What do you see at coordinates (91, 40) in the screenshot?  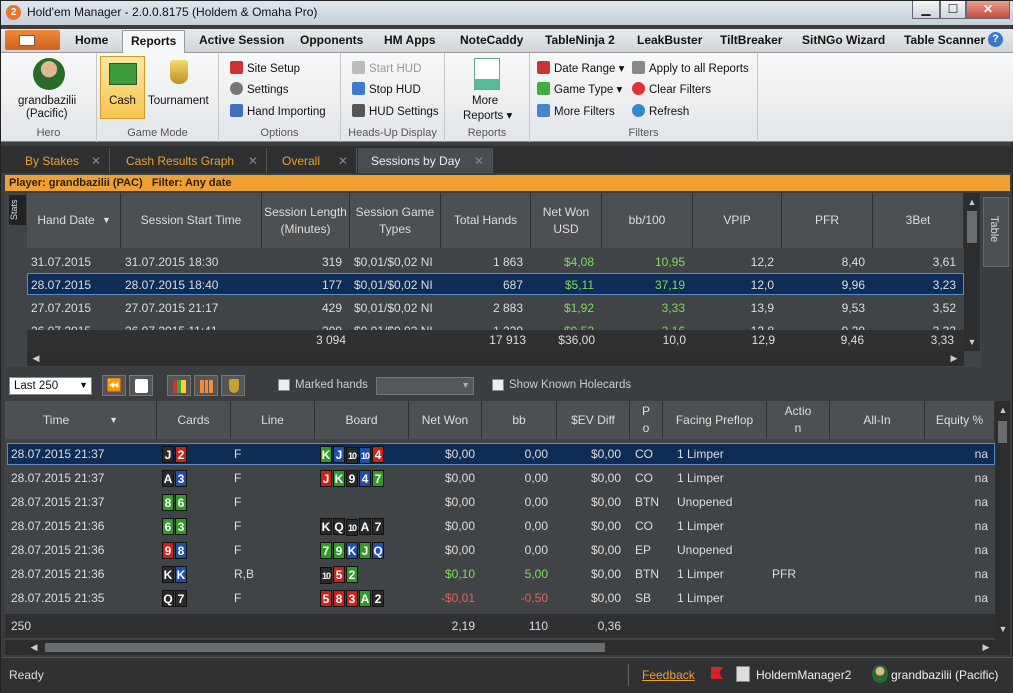 I see `tab-home: Home` at bounding box center [91, 40].